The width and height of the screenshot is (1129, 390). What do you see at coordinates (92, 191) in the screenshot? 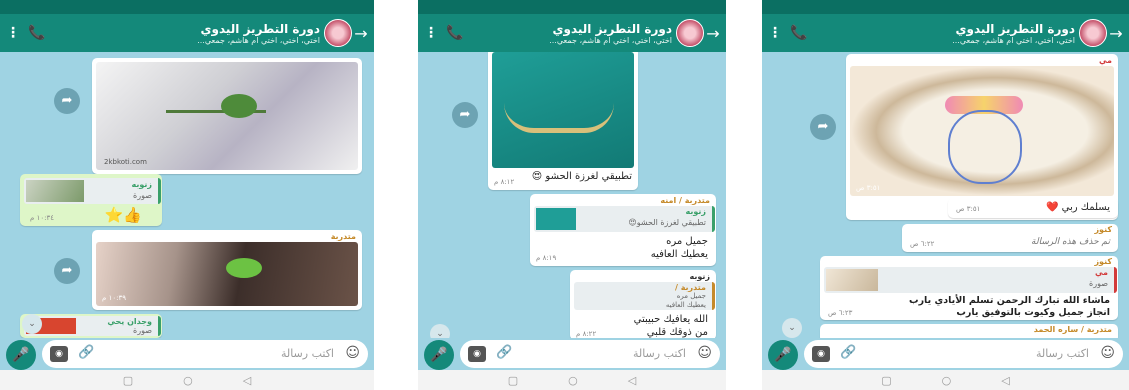
I see `quoted-image: زنوبه صورة` at bounding box center [92, 191].